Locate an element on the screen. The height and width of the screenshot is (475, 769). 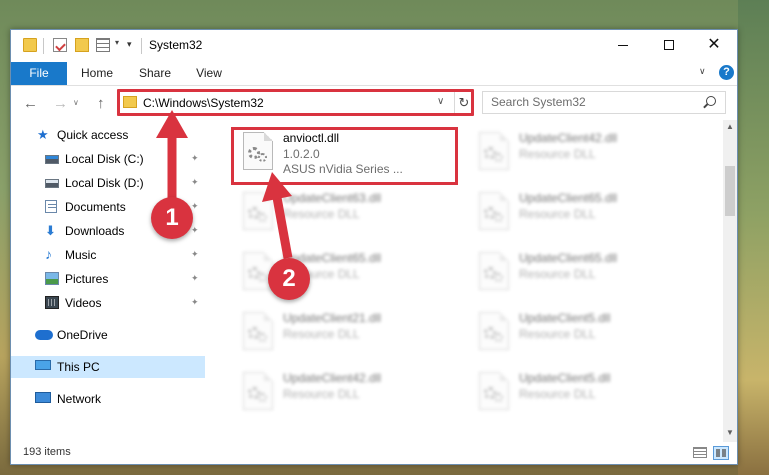
minimize-icon is located at coordinates (623, 45).